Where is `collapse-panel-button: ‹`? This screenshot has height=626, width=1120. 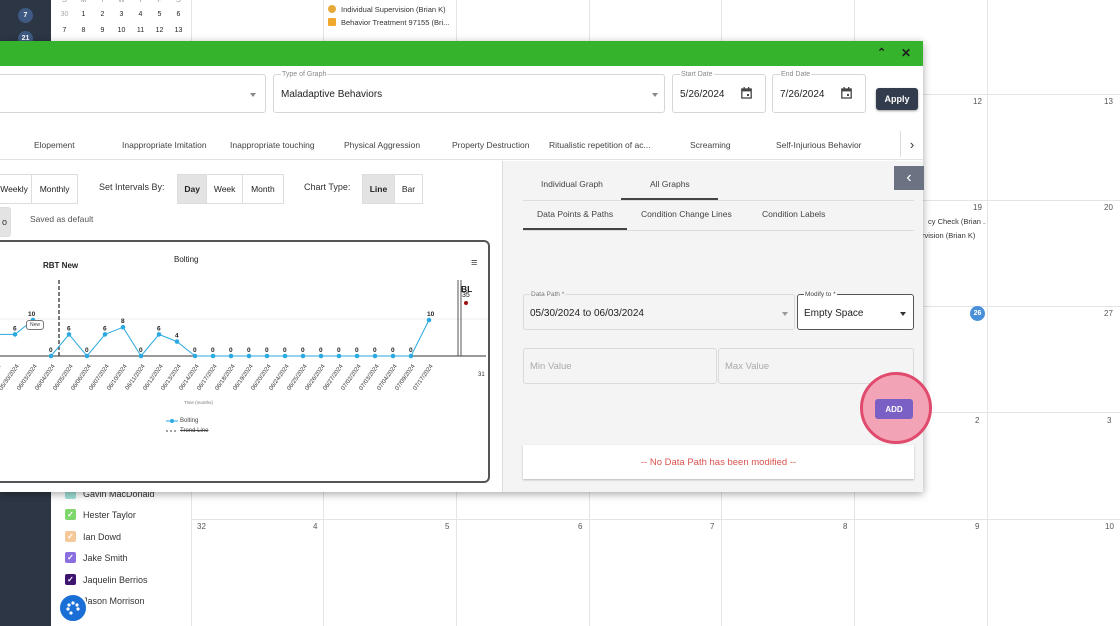 collapse-panel-button: ‹ is located at coordinates (909, 178).